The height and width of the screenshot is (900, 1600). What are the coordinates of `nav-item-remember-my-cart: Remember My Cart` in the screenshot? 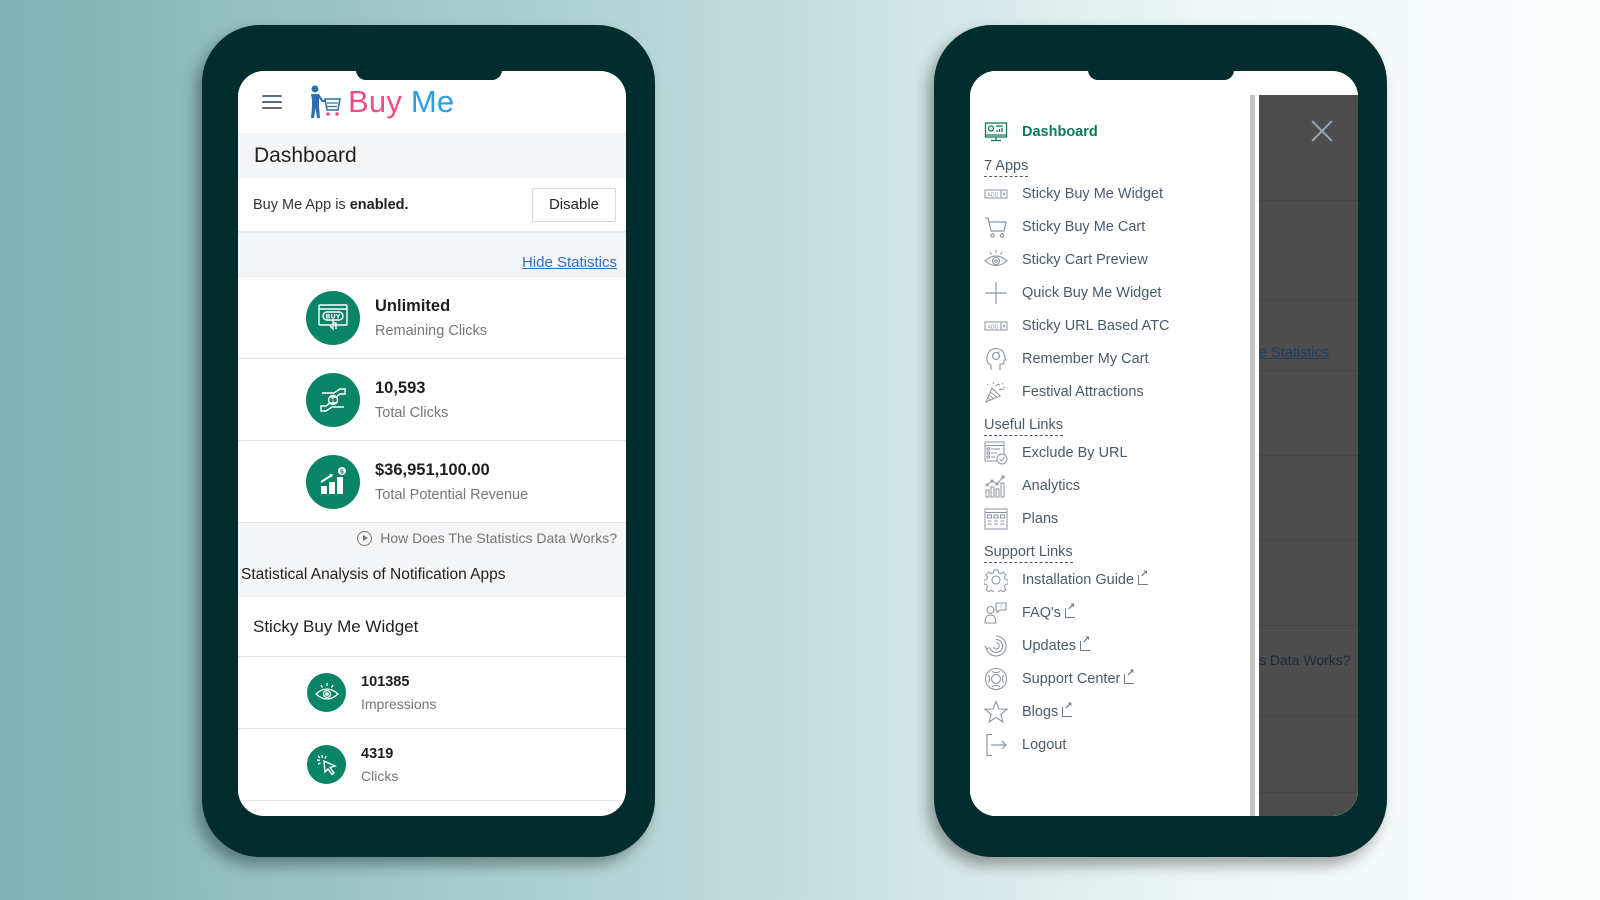 It's located at (1110, 358).